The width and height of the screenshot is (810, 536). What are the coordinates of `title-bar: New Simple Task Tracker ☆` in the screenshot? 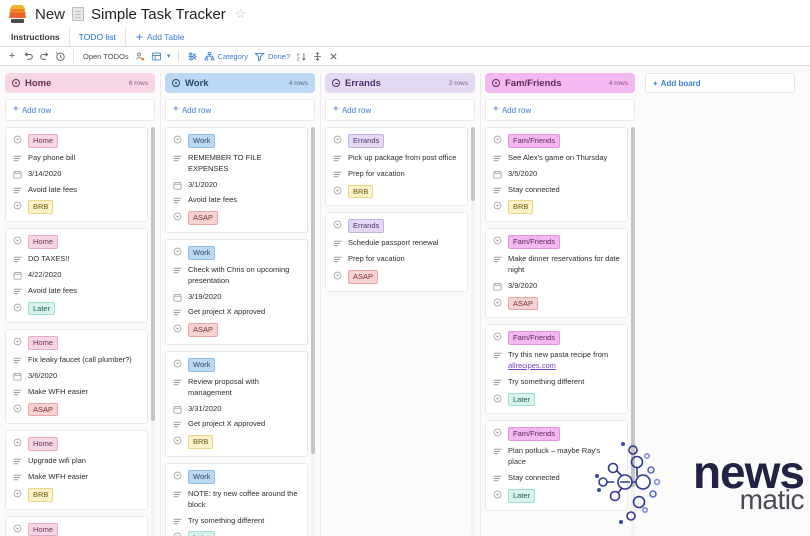 It's located at (405, 14).